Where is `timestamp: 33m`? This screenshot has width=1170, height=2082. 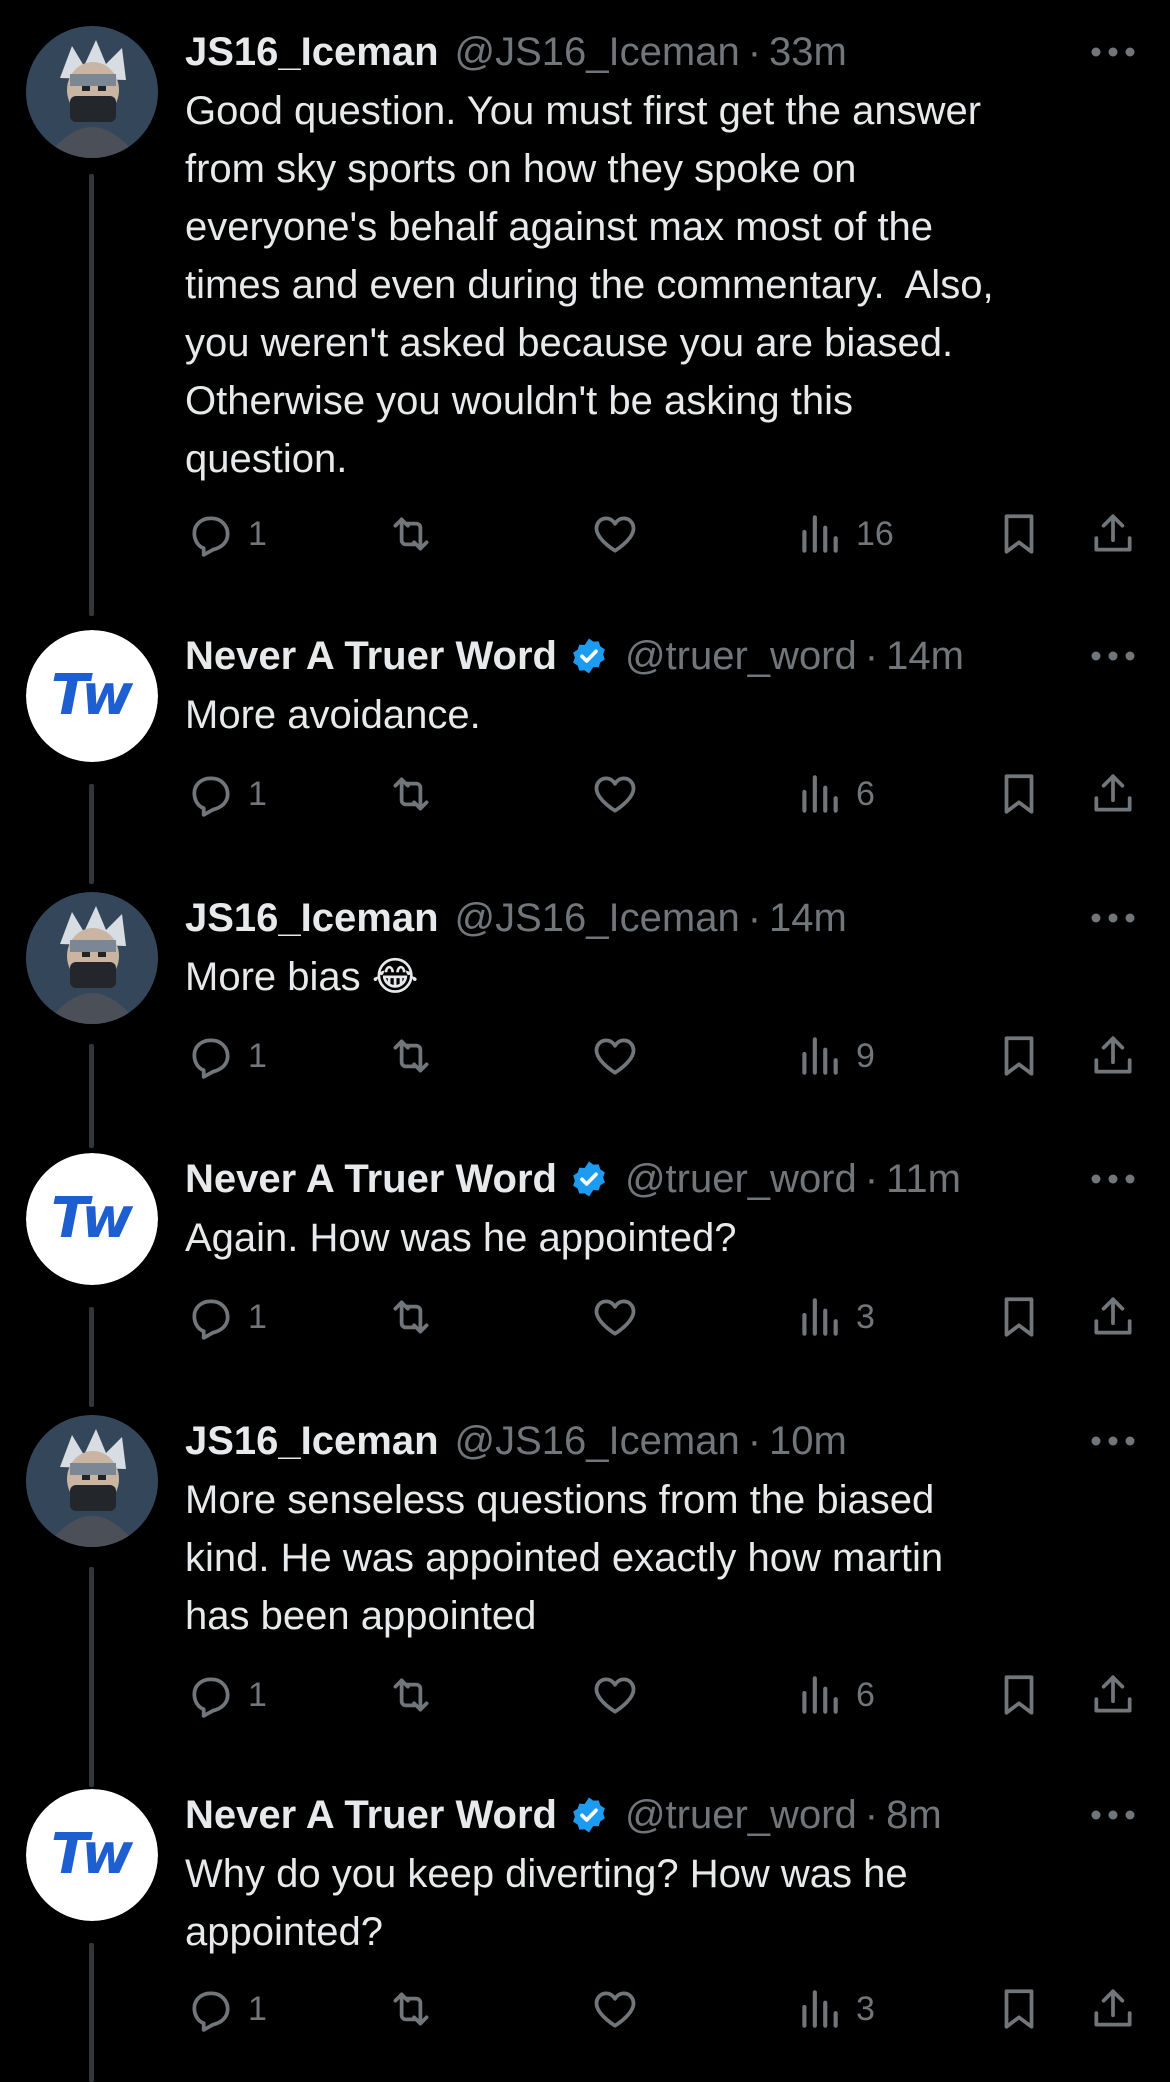 timestamp: 33m is located at coordinates (808, 52).